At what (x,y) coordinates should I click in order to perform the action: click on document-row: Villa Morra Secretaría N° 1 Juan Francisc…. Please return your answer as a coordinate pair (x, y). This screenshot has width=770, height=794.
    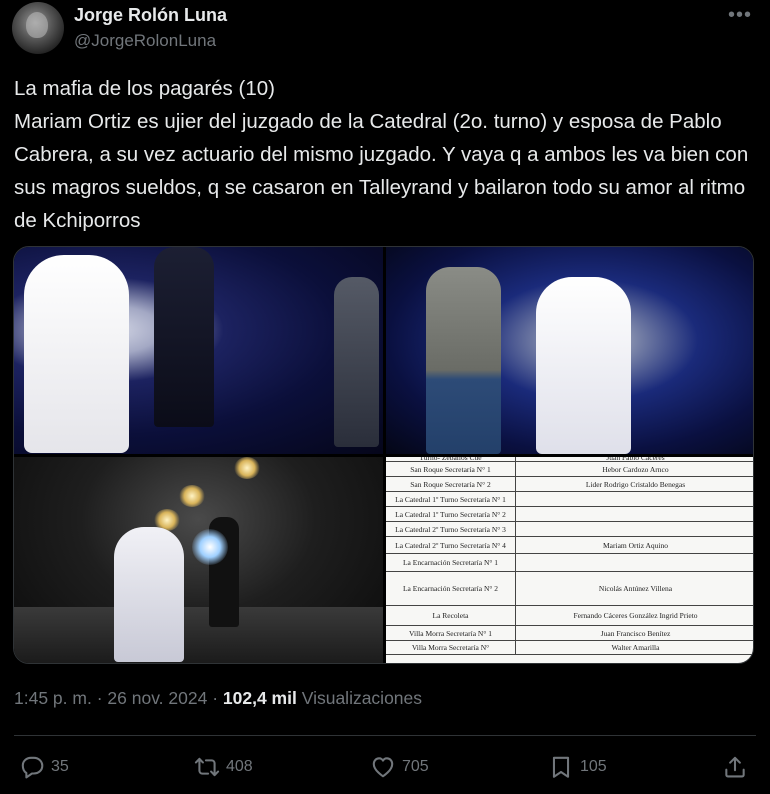
    Looking at the image, I should click on (569, 633).